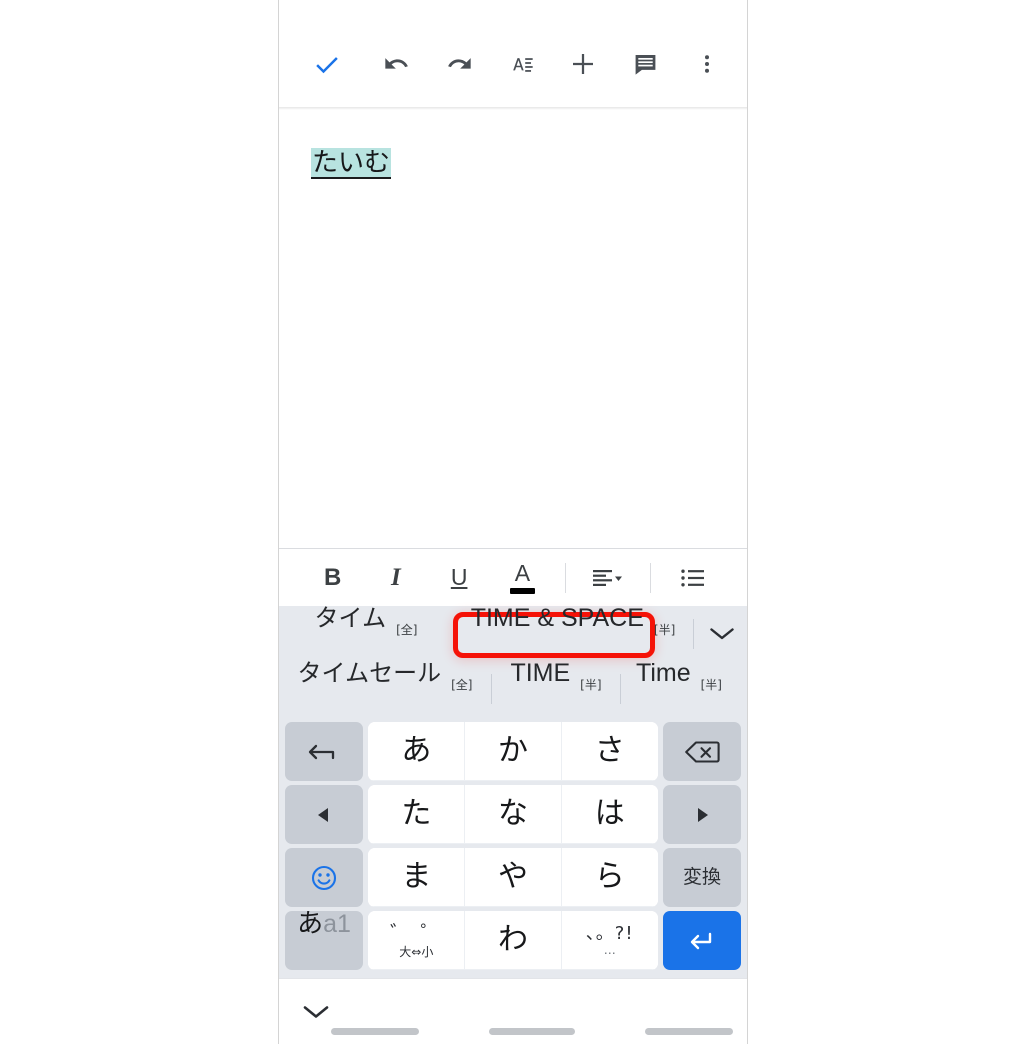 The height and width of the screenshot is (1044, 1026). I want to click on triangle-left-icon, so click(322, 814).